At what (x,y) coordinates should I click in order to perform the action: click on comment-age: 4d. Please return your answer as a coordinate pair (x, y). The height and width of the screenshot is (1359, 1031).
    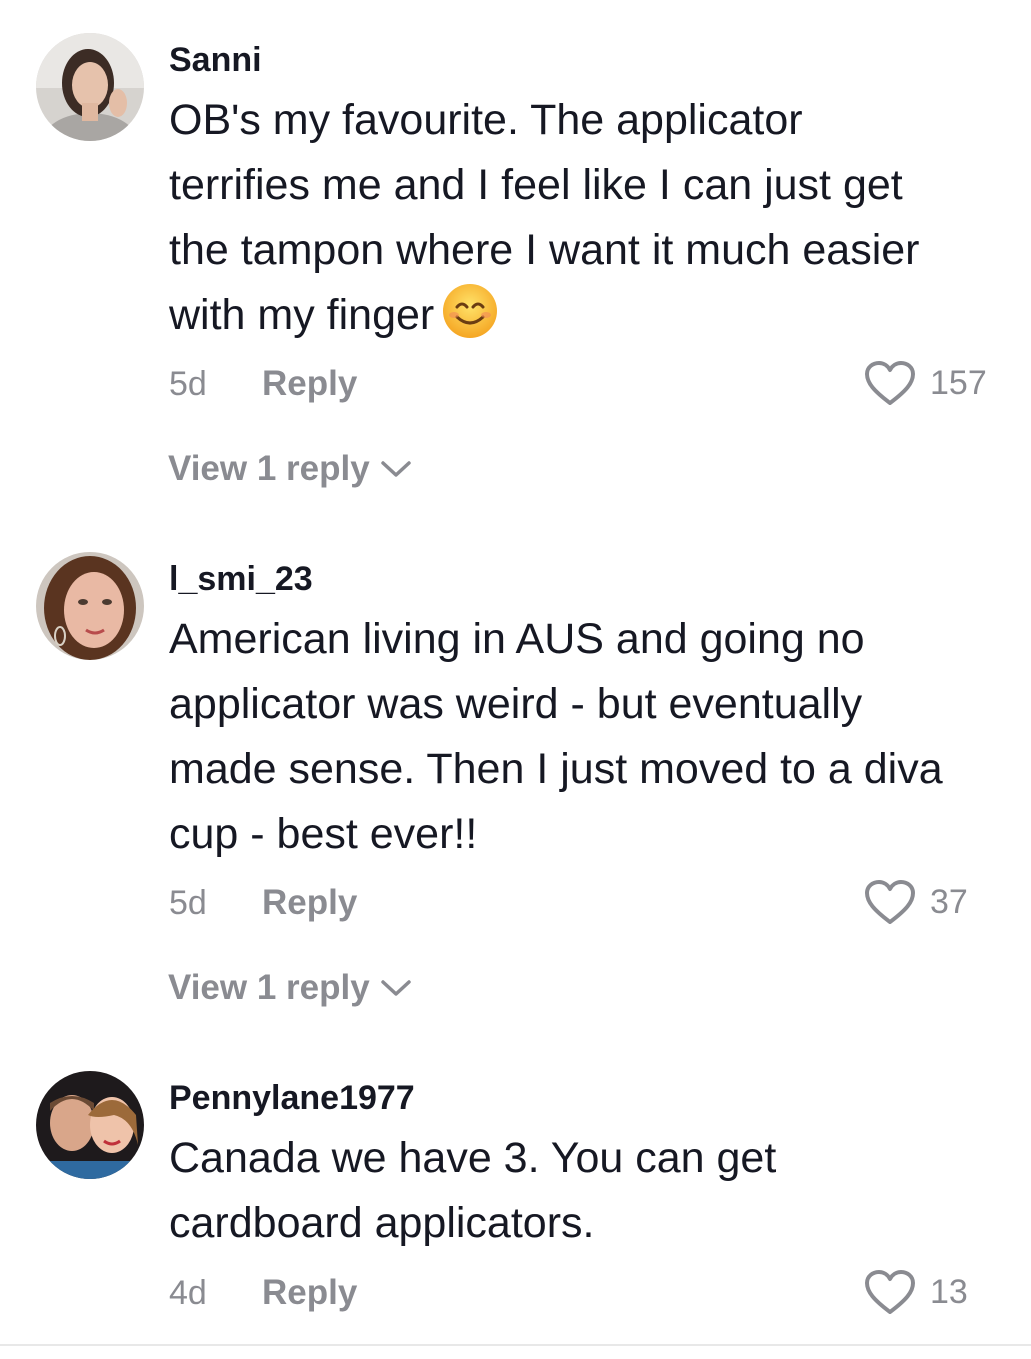
    Looking at the image, I should click on (188, 1293).